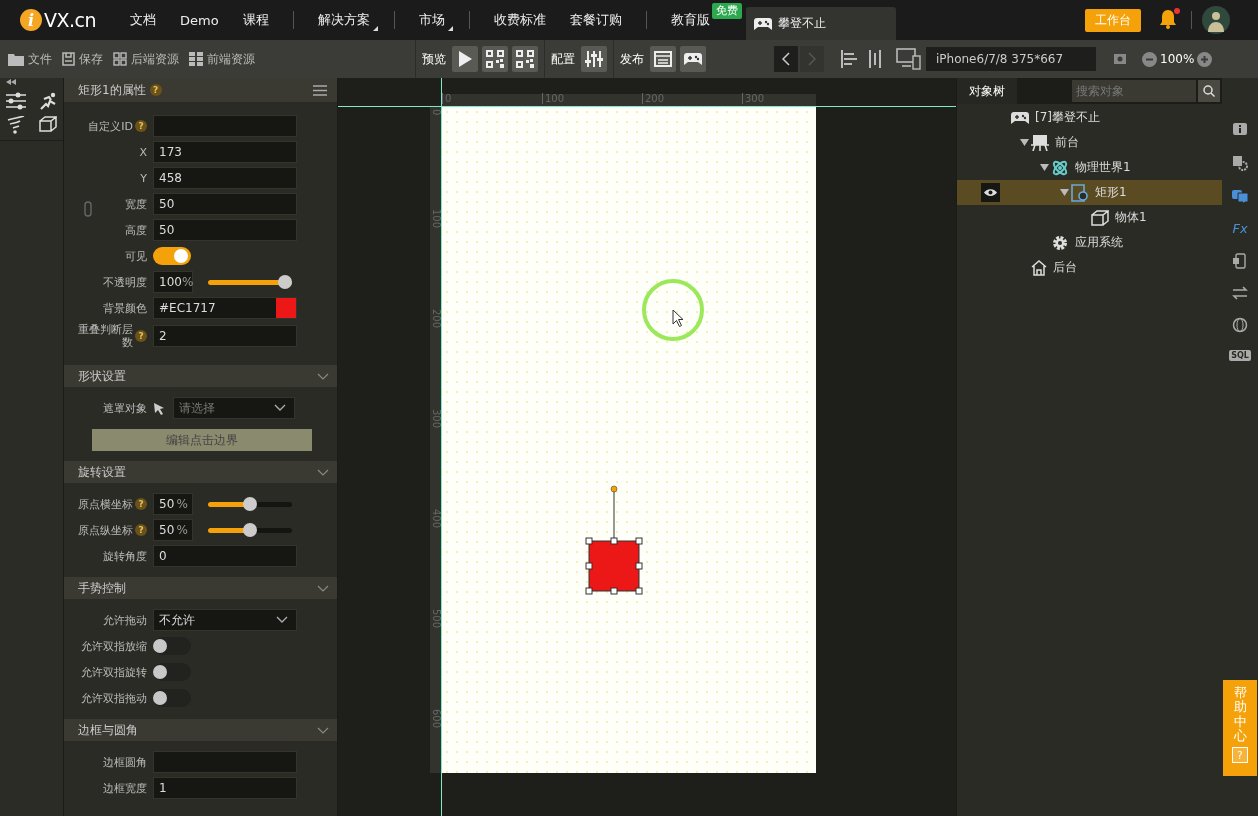 The image size is (1258, 816). I want to click on logo-text: VX.cn, so click(70, 20).